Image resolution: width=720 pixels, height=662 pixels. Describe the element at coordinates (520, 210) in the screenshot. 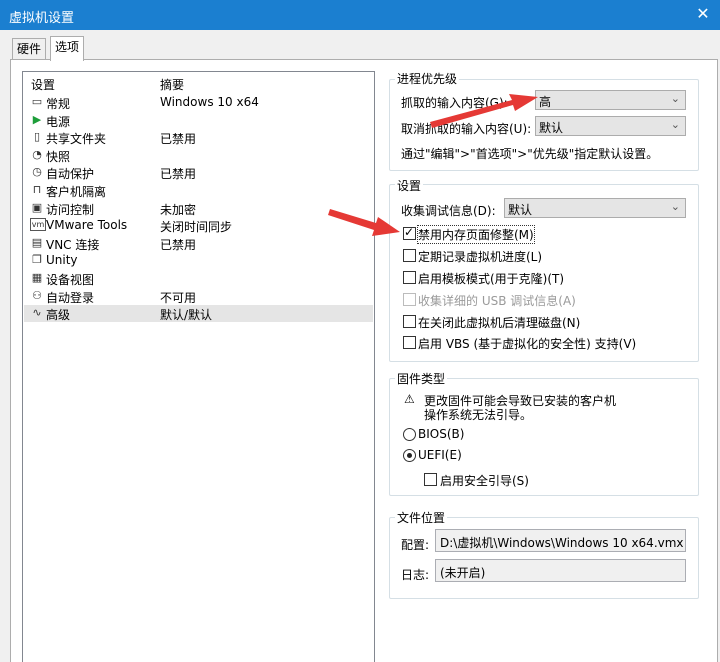

I see `debug-info-value: 默认` at that location.